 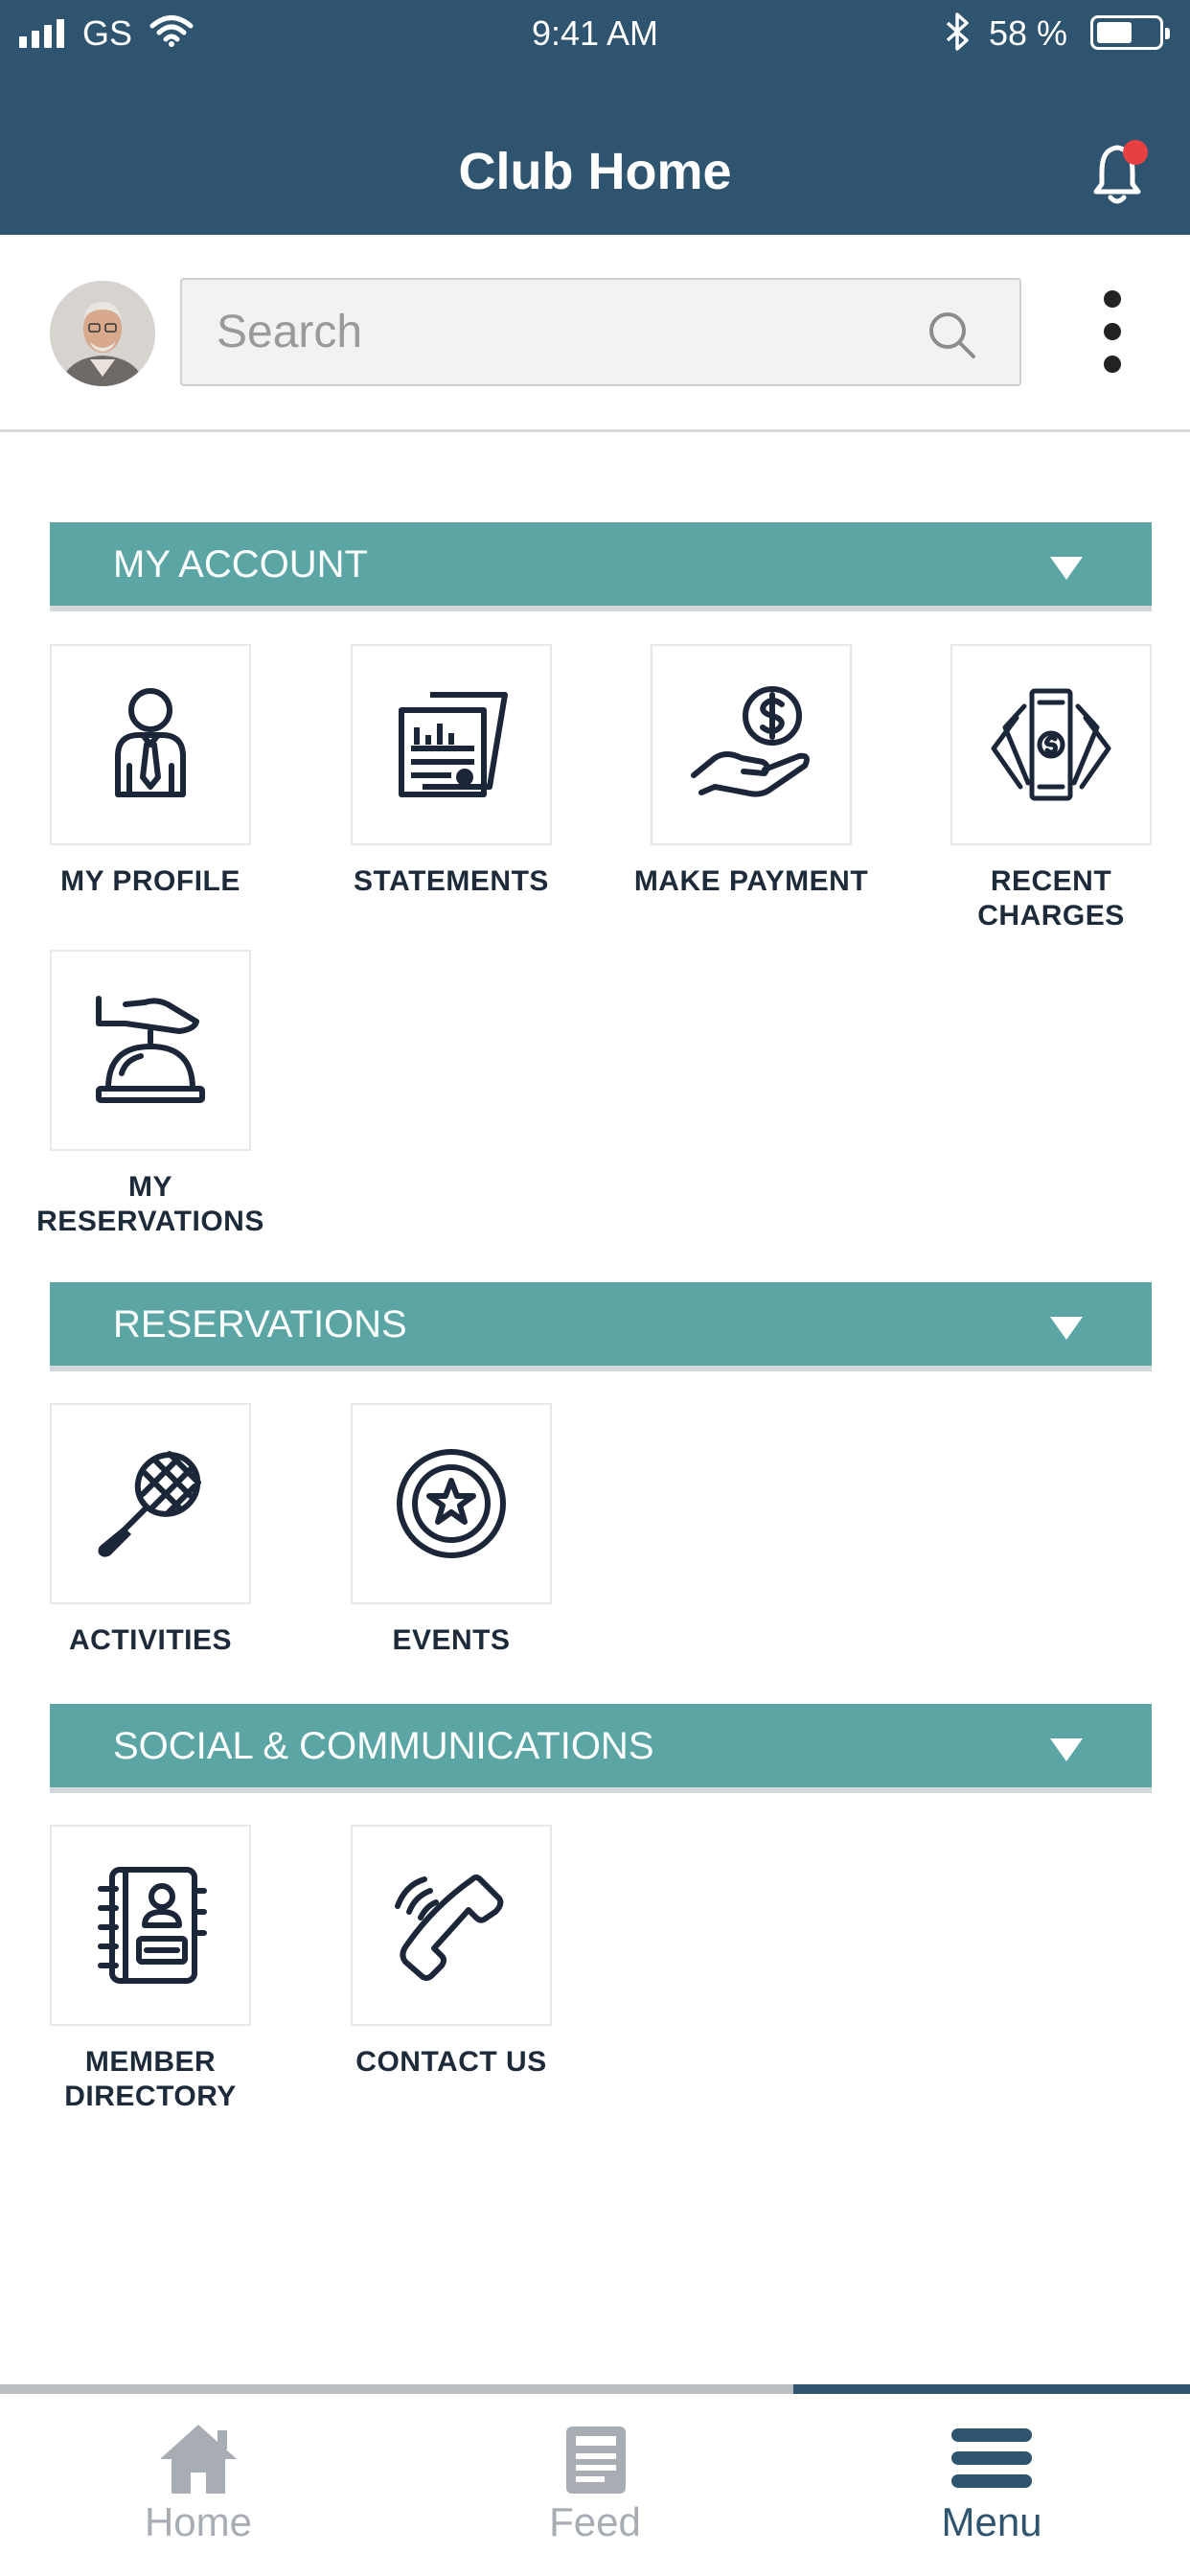 I want to click on tab-label: Home, so click(x=199, y=2521).